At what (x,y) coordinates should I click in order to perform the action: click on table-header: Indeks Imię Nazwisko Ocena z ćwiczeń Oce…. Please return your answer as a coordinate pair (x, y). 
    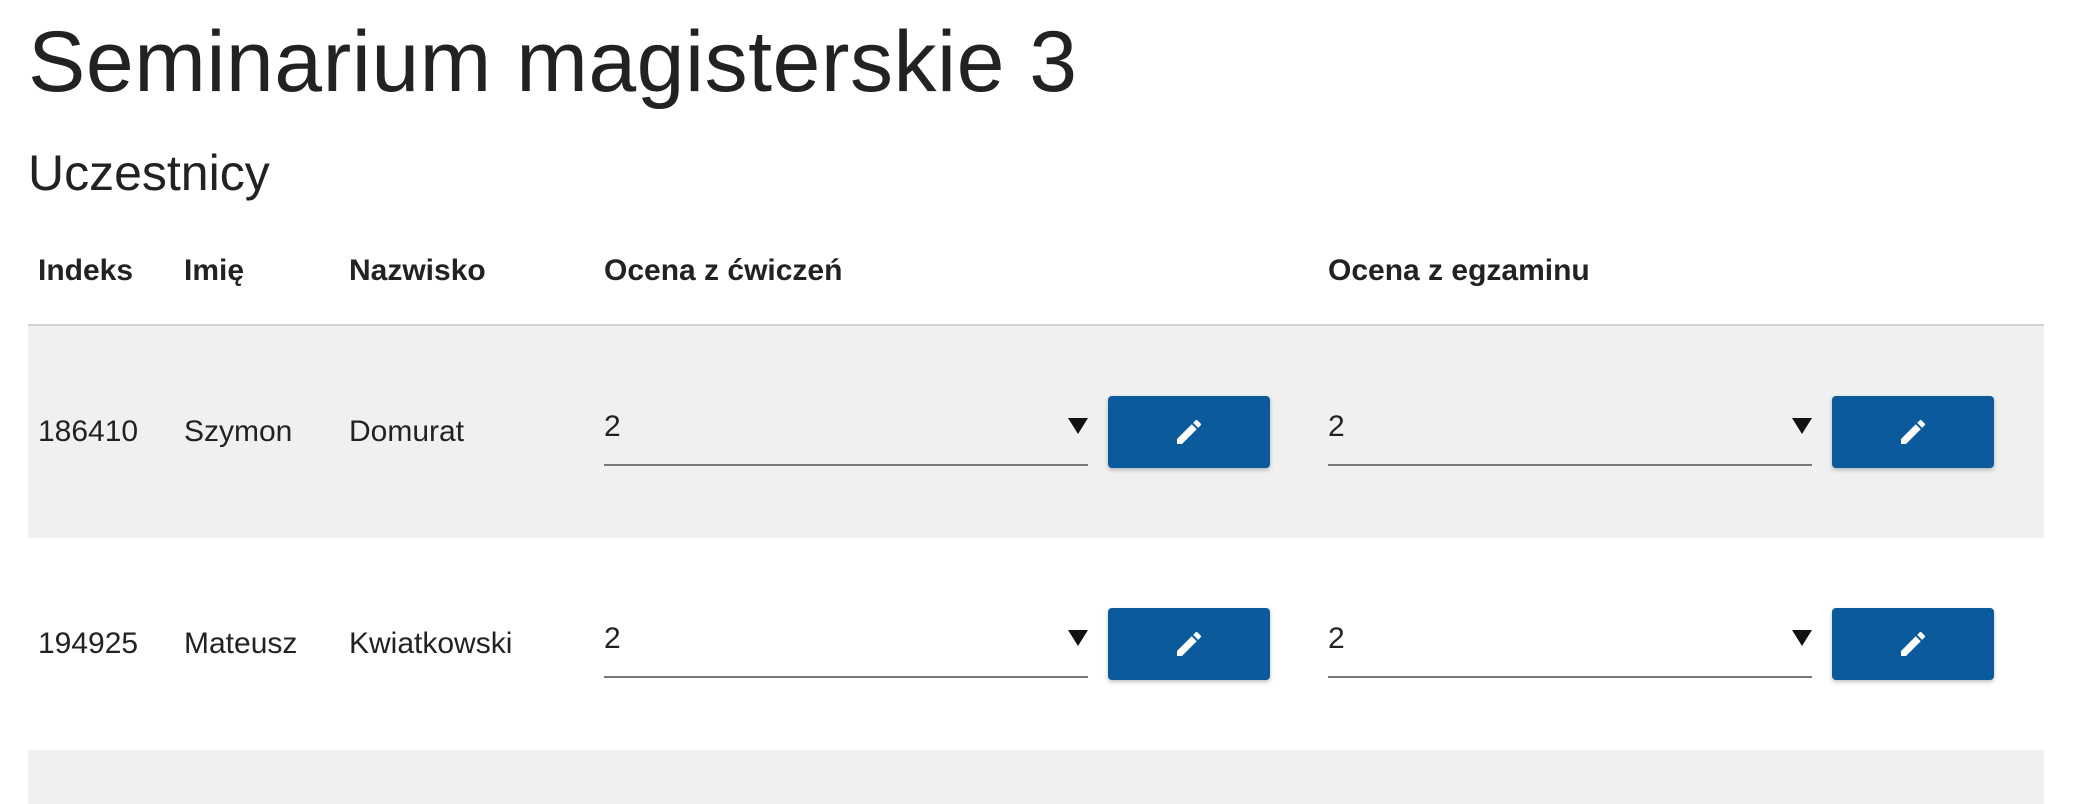
    Looking at the image, I should click on (1036, 281).